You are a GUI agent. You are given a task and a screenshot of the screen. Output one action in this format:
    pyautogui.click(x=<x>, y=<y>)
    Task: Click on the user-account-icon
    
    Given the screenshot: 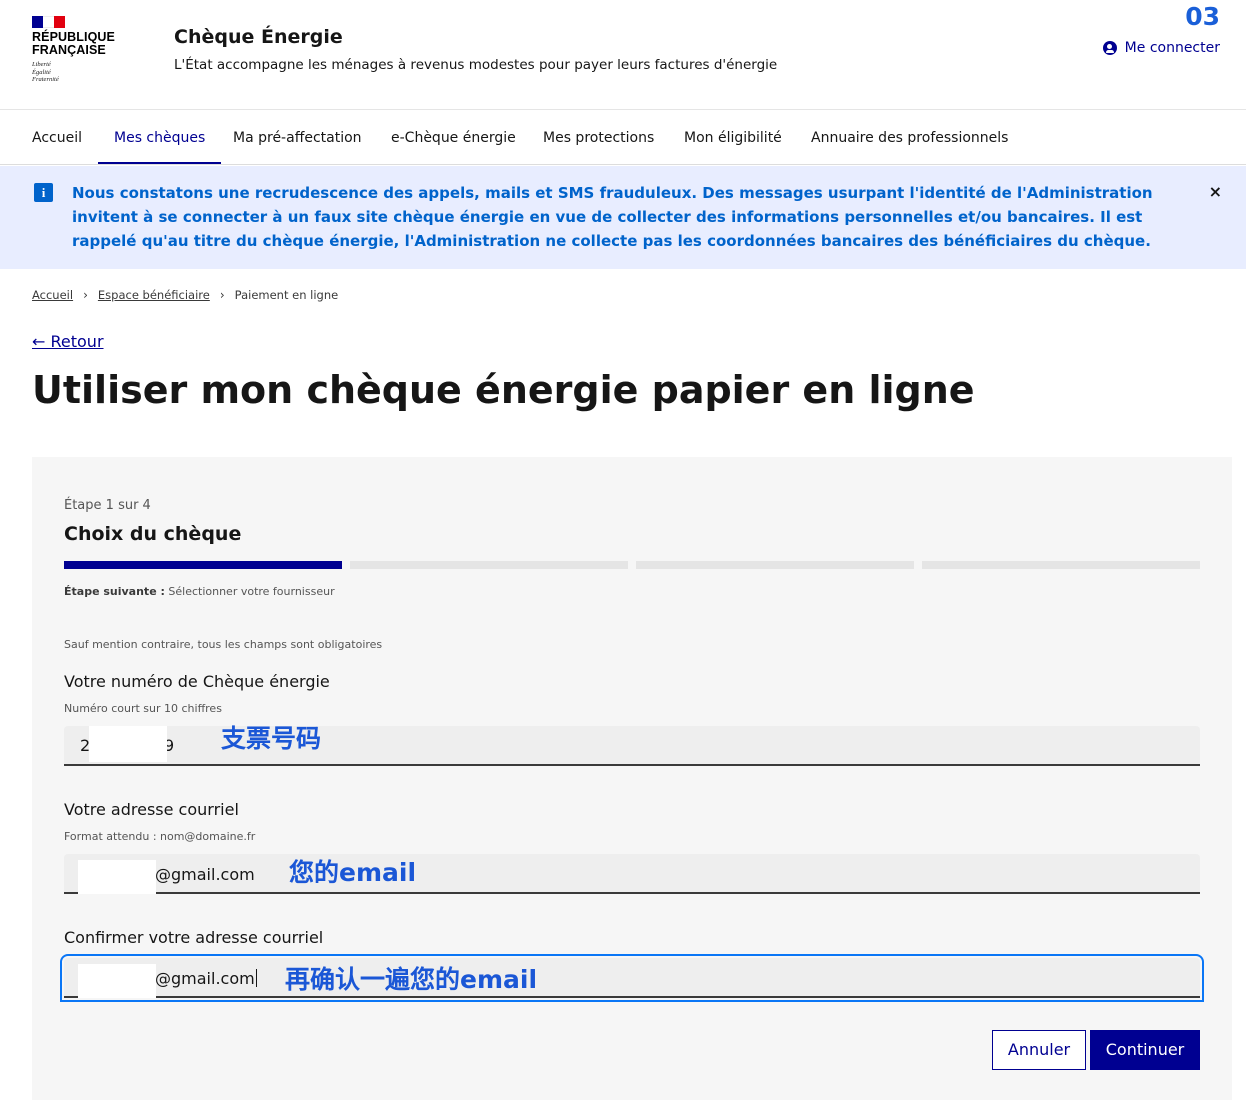 What is the action you would take?
    pyautogui.click(x=1109, y=48)
    